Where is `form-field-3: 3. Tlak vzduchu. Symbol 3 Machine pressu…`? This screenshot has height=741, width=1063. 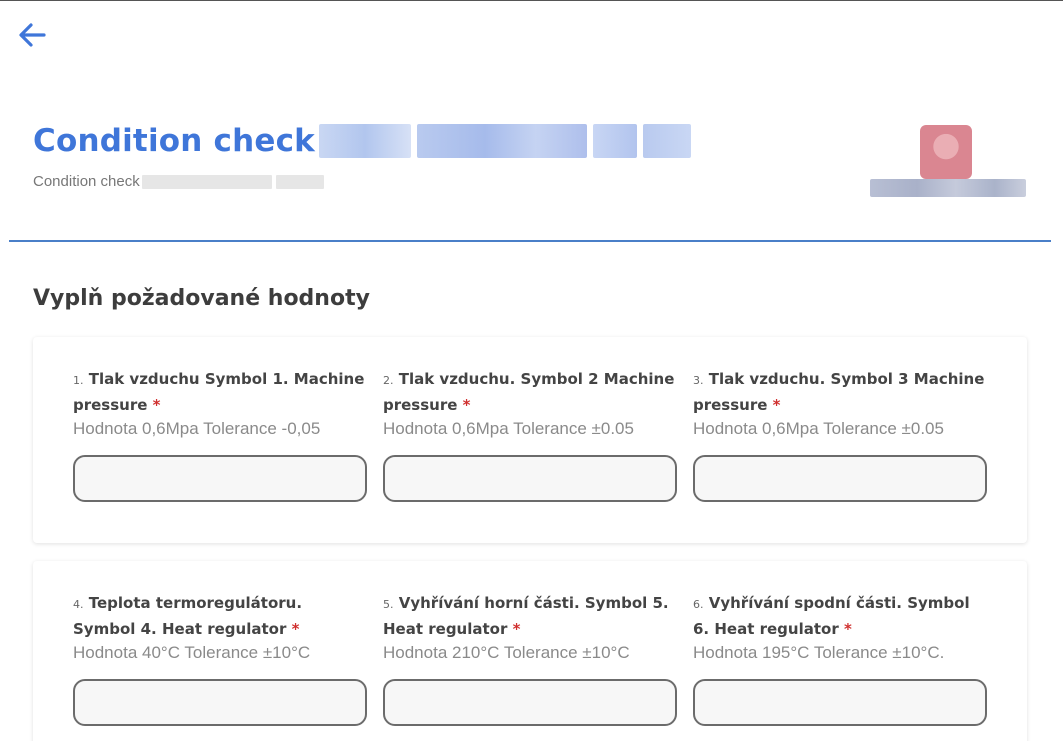 form-field-3: 3. Tlak vzduchu. Symbol 3 Machine pressu… is located at coordinates (840, 434).